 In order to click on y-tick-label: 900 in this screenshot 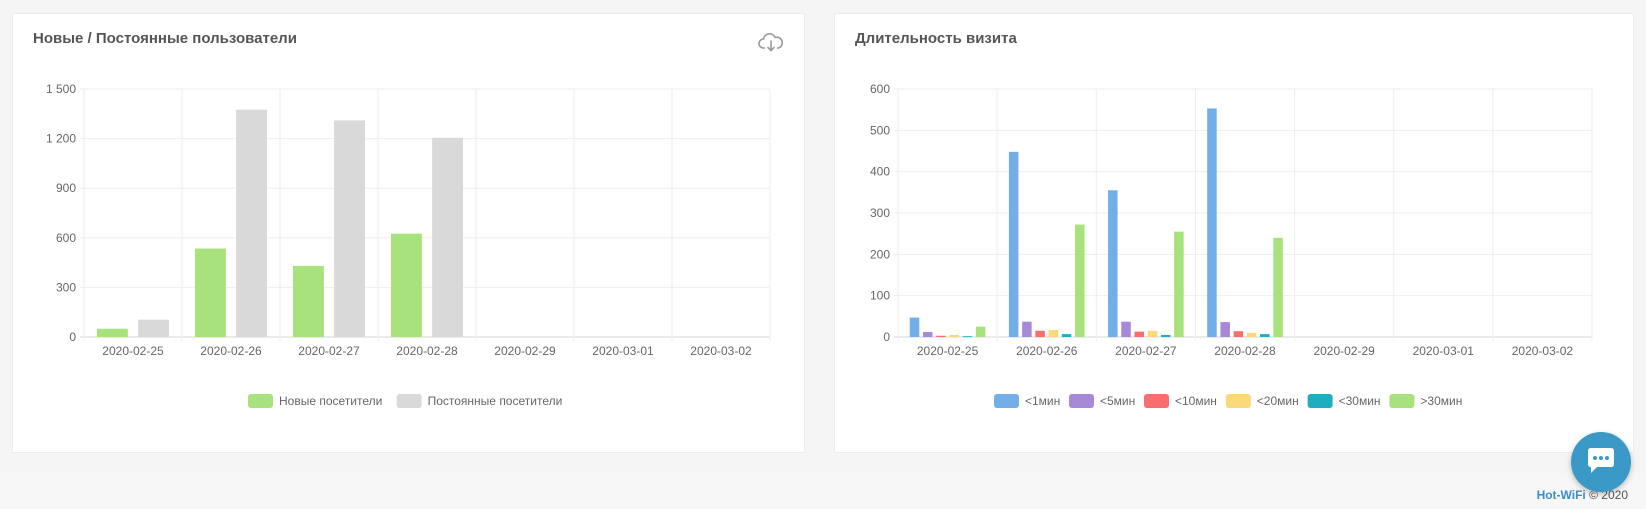, I will do `click(66, 188)`.